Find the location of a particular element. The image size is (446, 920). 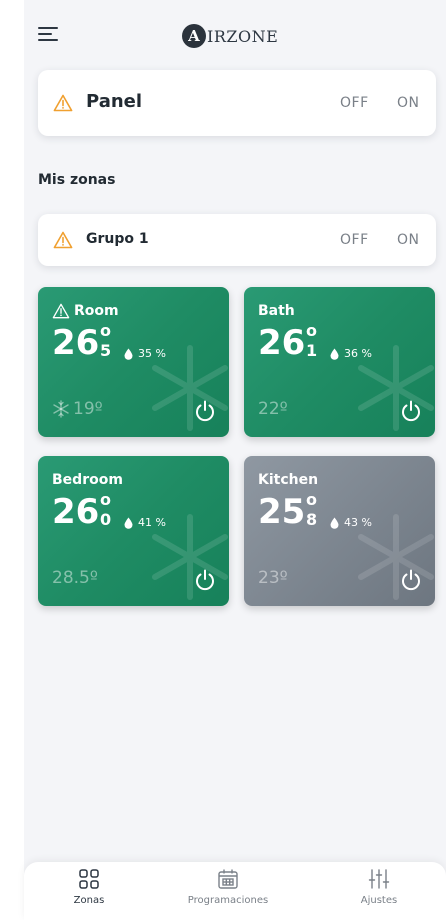

nav-item-programaciones: Programaciones is located at coordinates (228, 887).